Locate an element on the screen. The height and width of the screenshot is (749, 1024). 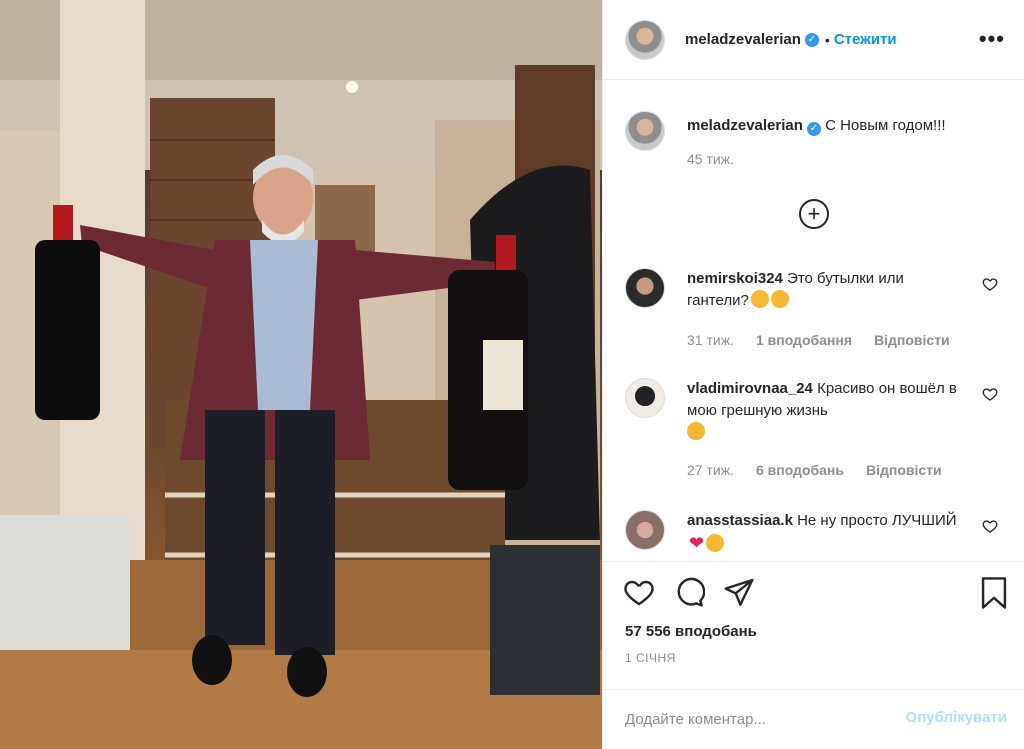
action-icons-row is located at coordinates (689, 592).